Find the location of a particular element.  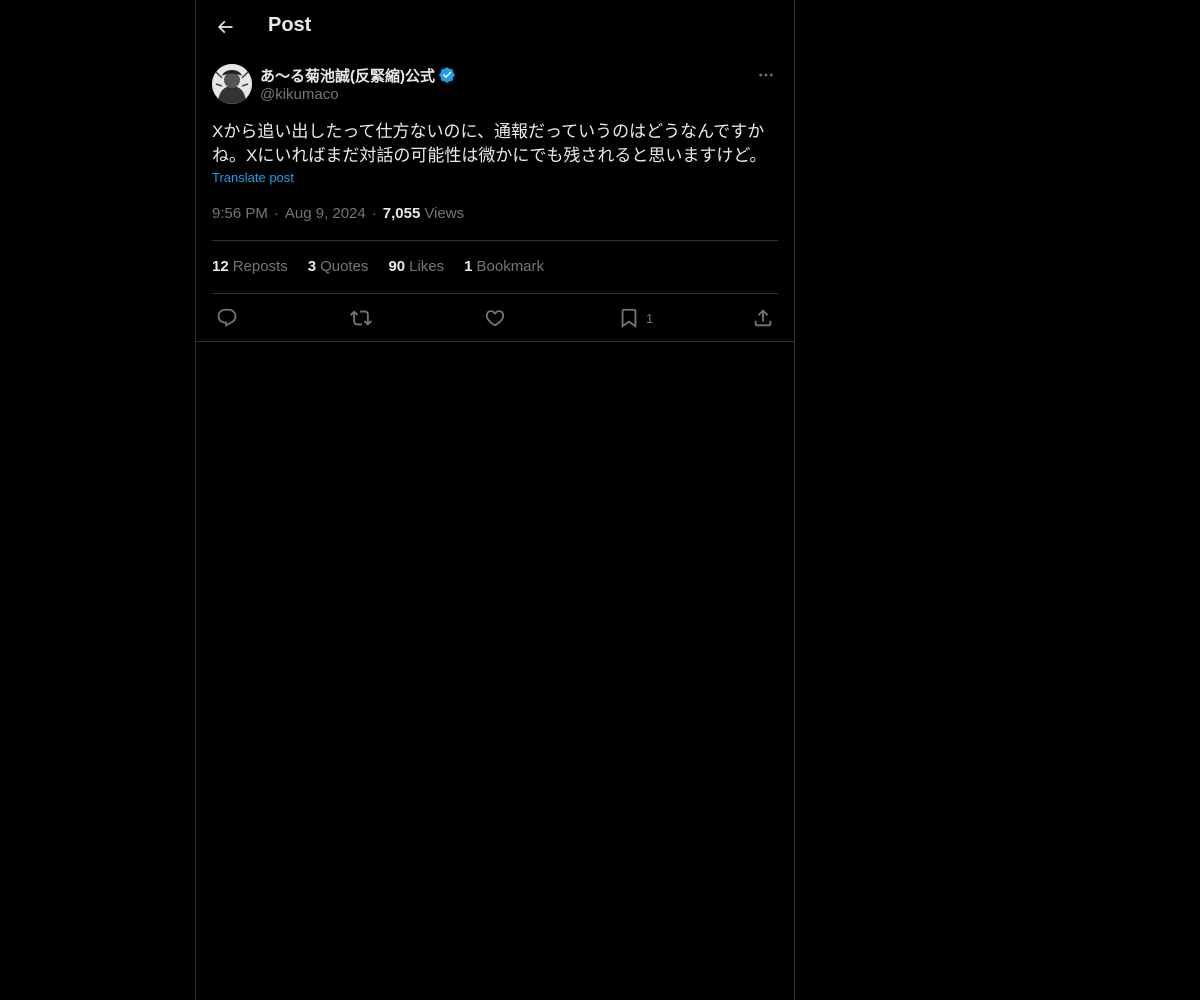

stat-count: 1 is located at coordinates (468, 266).